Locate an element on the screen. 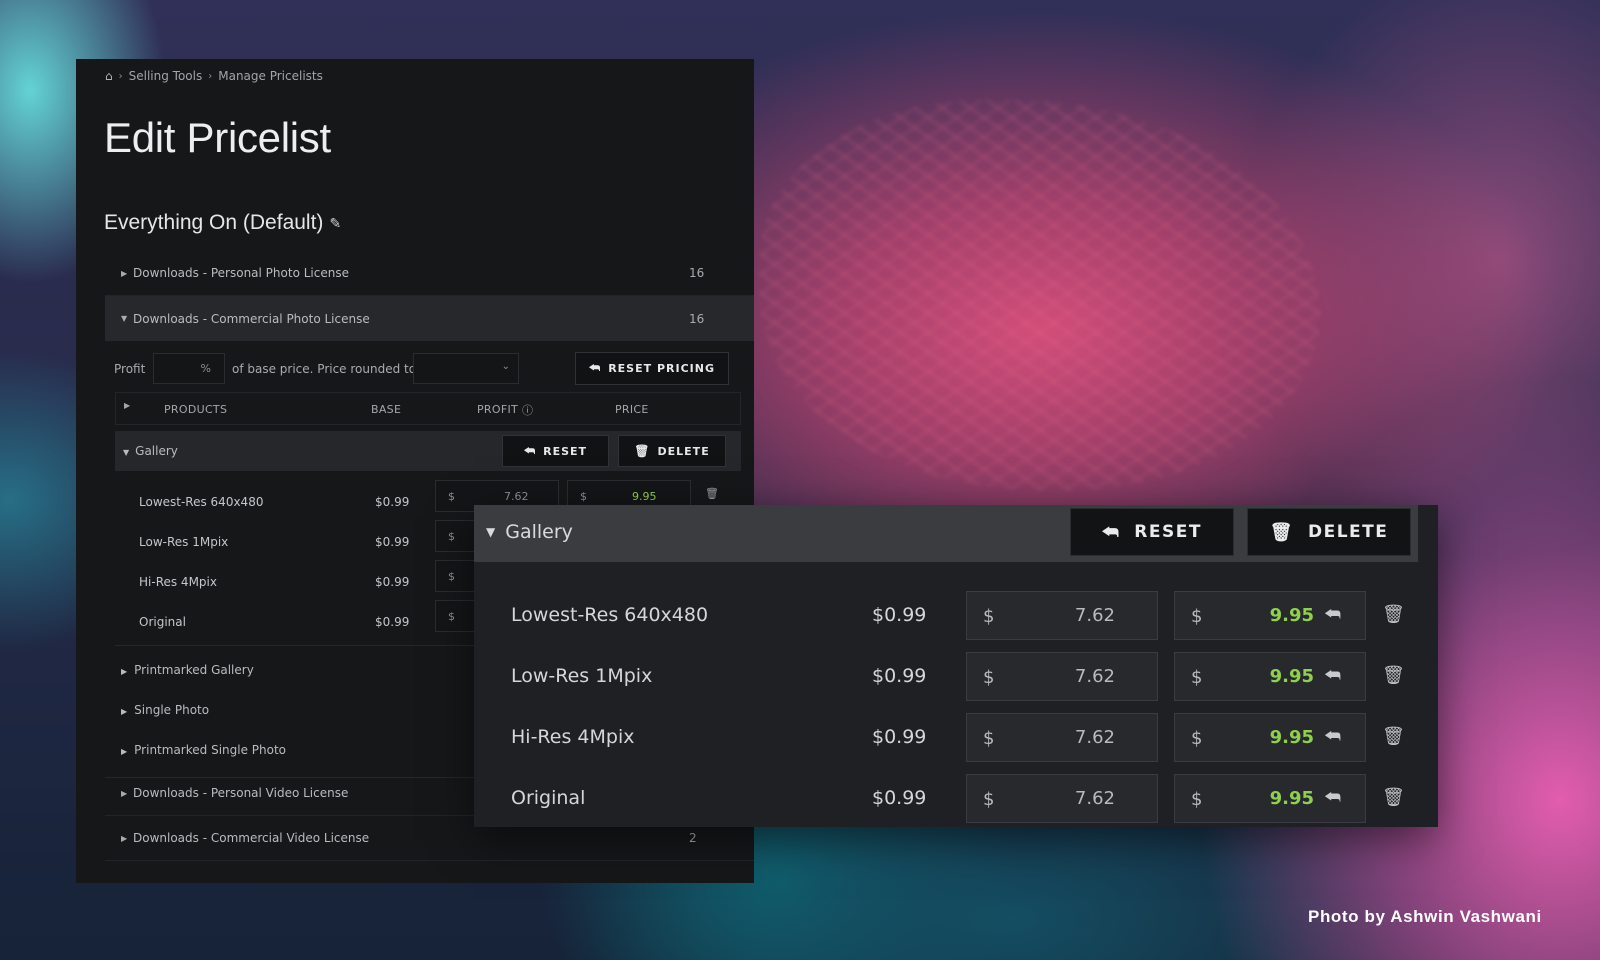  subgroup-printmarked-gallery: ▶ Printmarked Gallery is located at coordinates (187, 670).